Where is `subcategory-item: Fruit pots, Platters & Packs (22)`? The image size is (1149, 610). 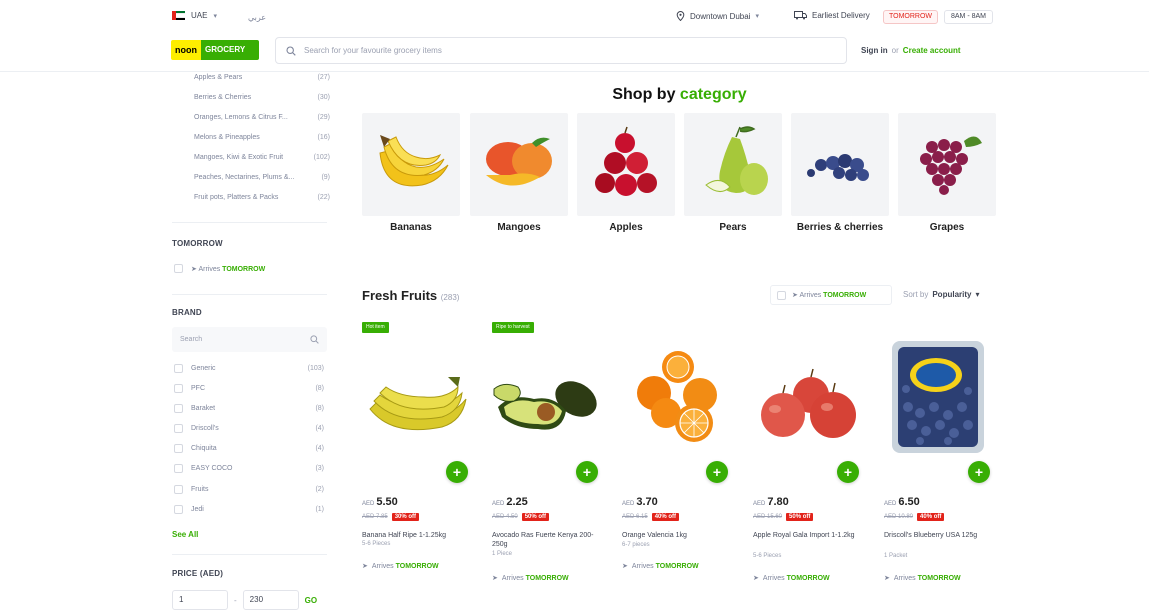
subcategory-item: Fruit pots, Platters & Packs (22) is located at coordinates (262, 197).